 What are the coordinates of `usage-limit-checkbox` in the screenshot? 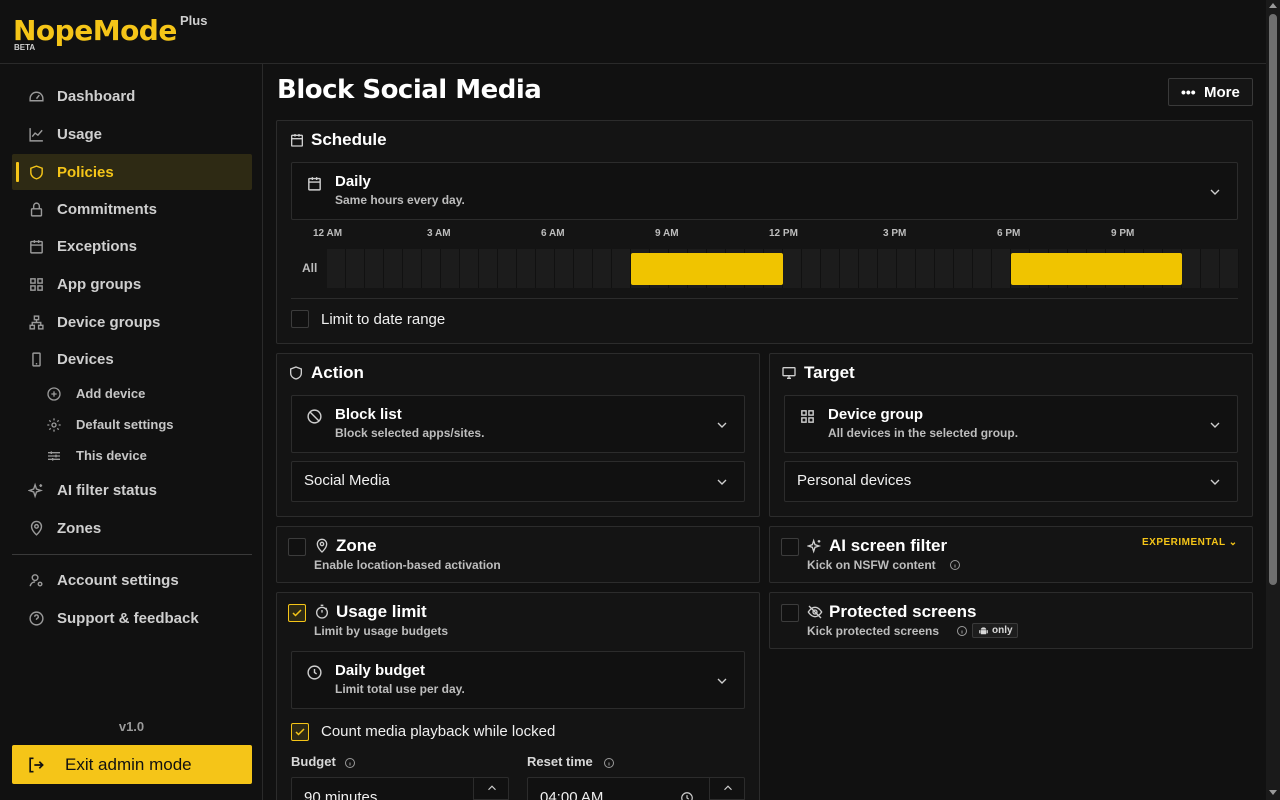 It's located at (297, 613).